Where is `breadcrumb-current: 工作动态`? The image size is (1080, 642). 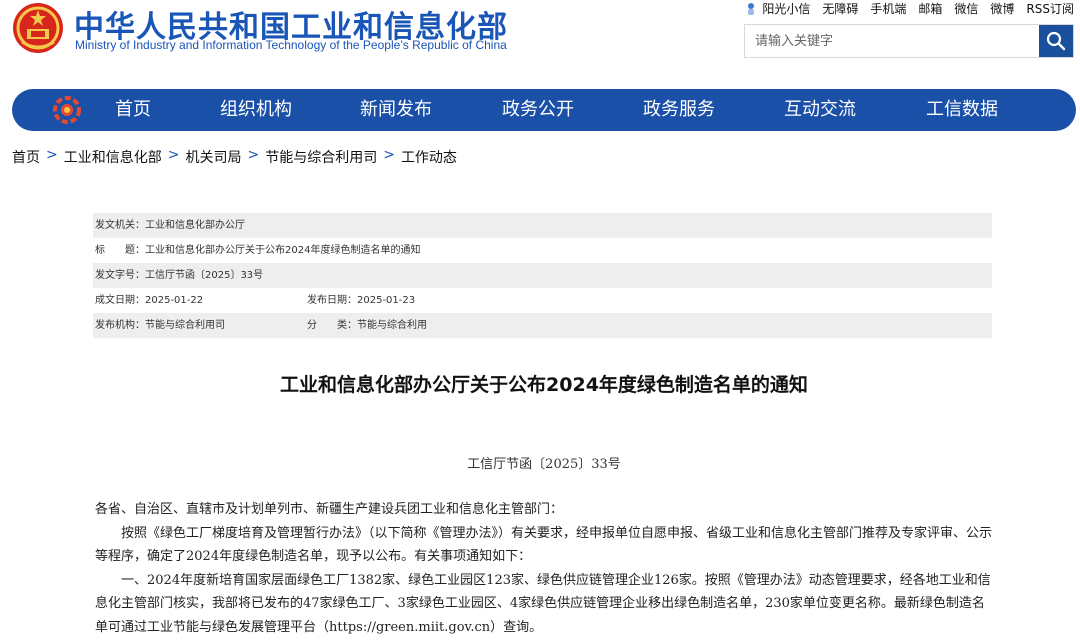
breadcrumb-current: 工作动态 is located at coordinates (429, 157).